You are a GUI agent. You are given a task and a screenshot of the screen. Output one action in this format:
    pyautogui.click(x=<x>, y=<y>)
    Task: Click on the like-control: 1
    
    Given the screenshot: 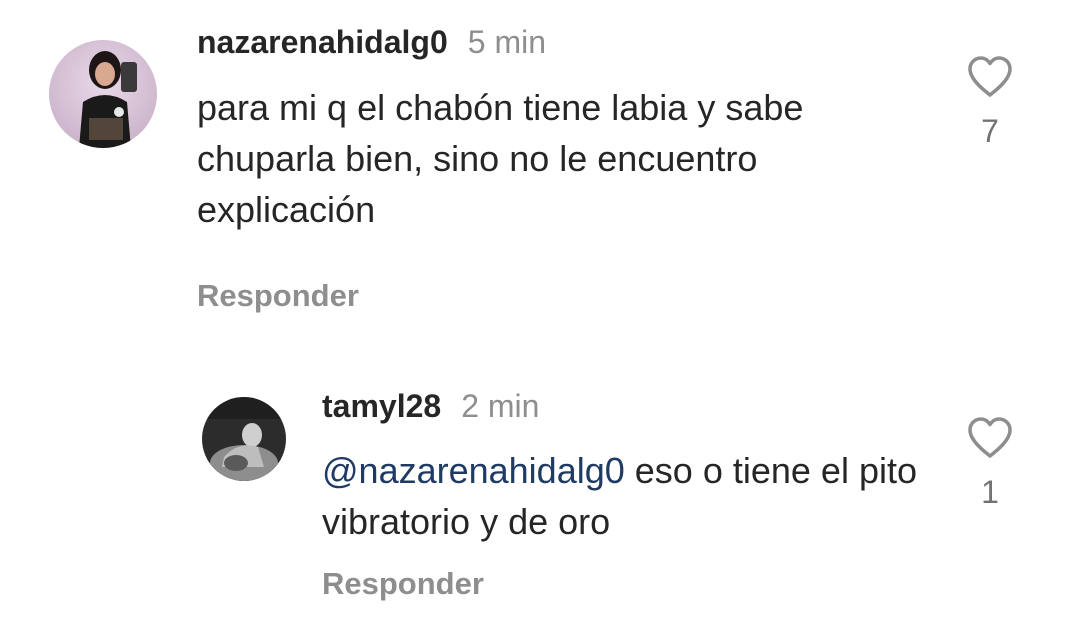 What is the action you would take?
    pyautogui.click(x=990, y=463)
    